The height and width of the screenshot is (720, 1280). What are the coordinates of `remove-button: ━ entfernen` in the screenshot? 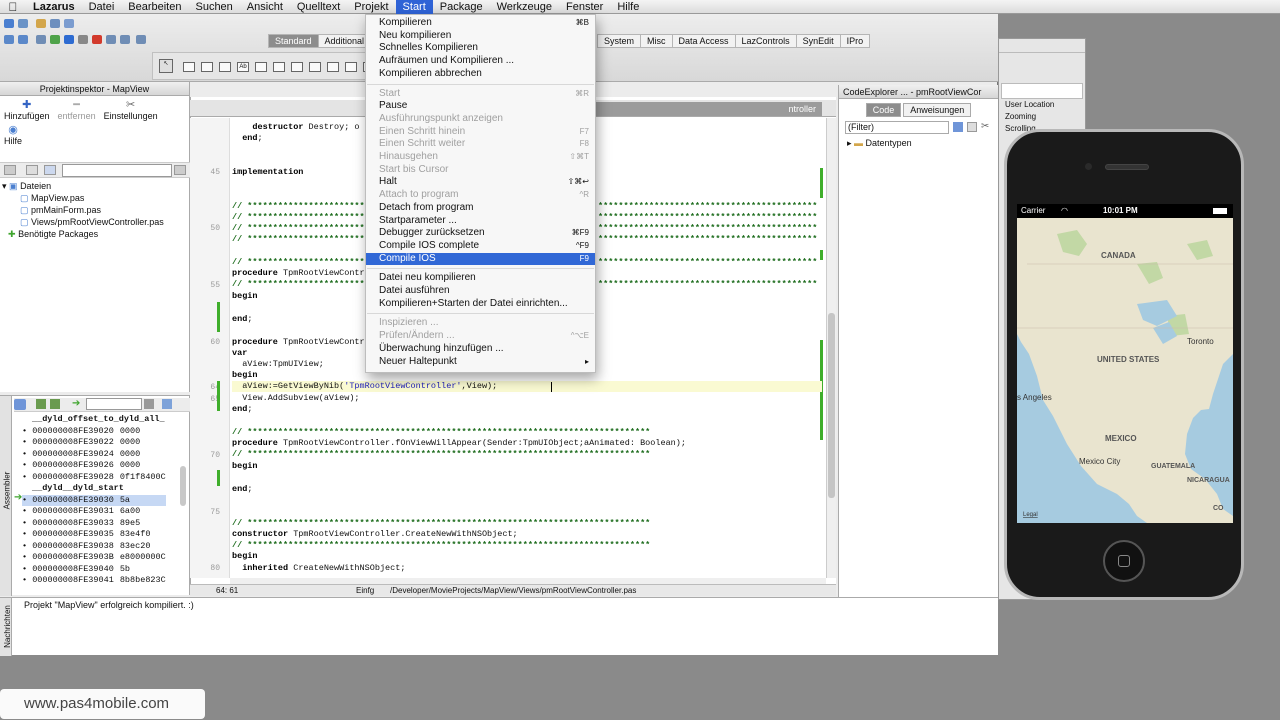 It's located at (77, 109).